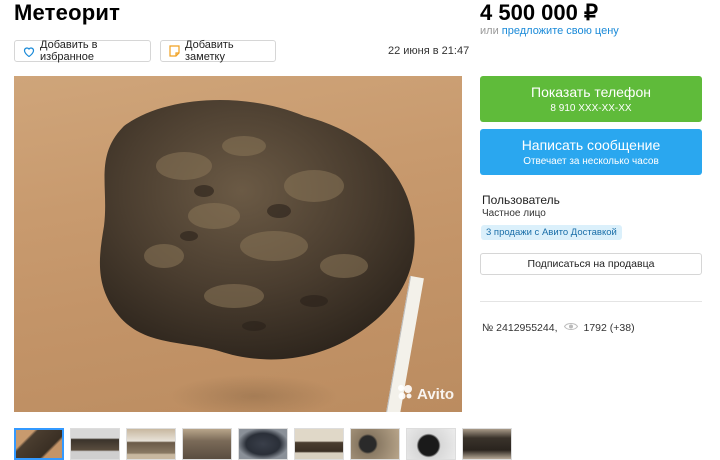 This screenshot has height=460, width=720. What do you see at coordinates (521, 200) in the screenshot?
I see `seller-name: Пользователь` at bounding box center [521, 200].